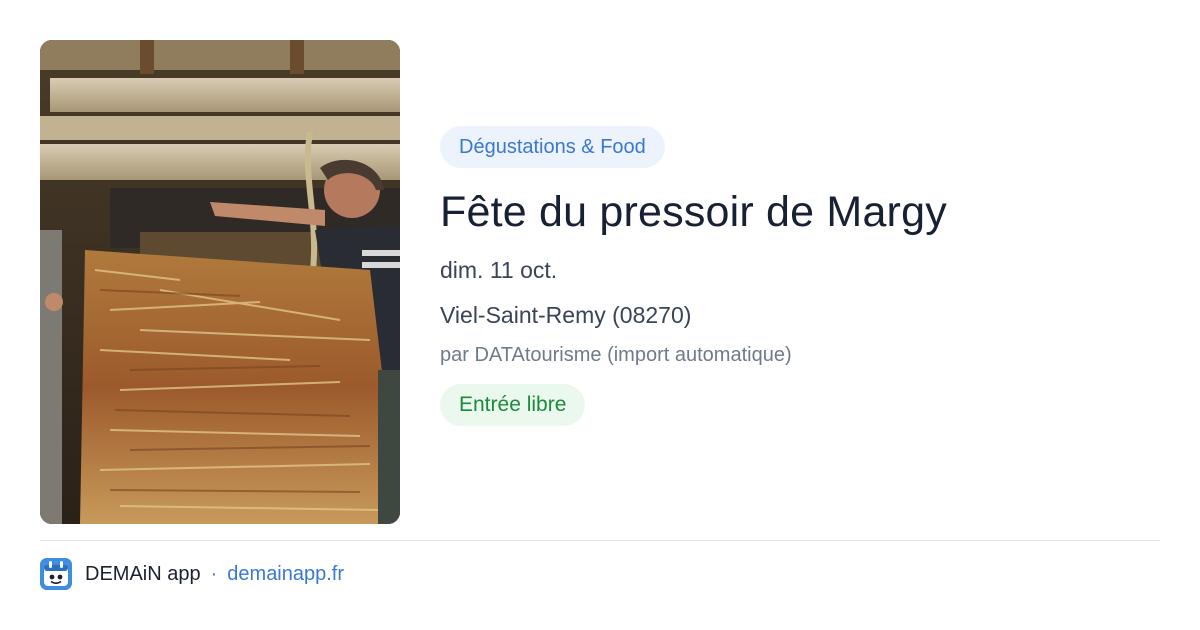 This screenshot has width=1200, height=630. What do you see at coordinates (600, 540) in the screenshot?
I see `footer-divider` at bounding box center [600, 540].